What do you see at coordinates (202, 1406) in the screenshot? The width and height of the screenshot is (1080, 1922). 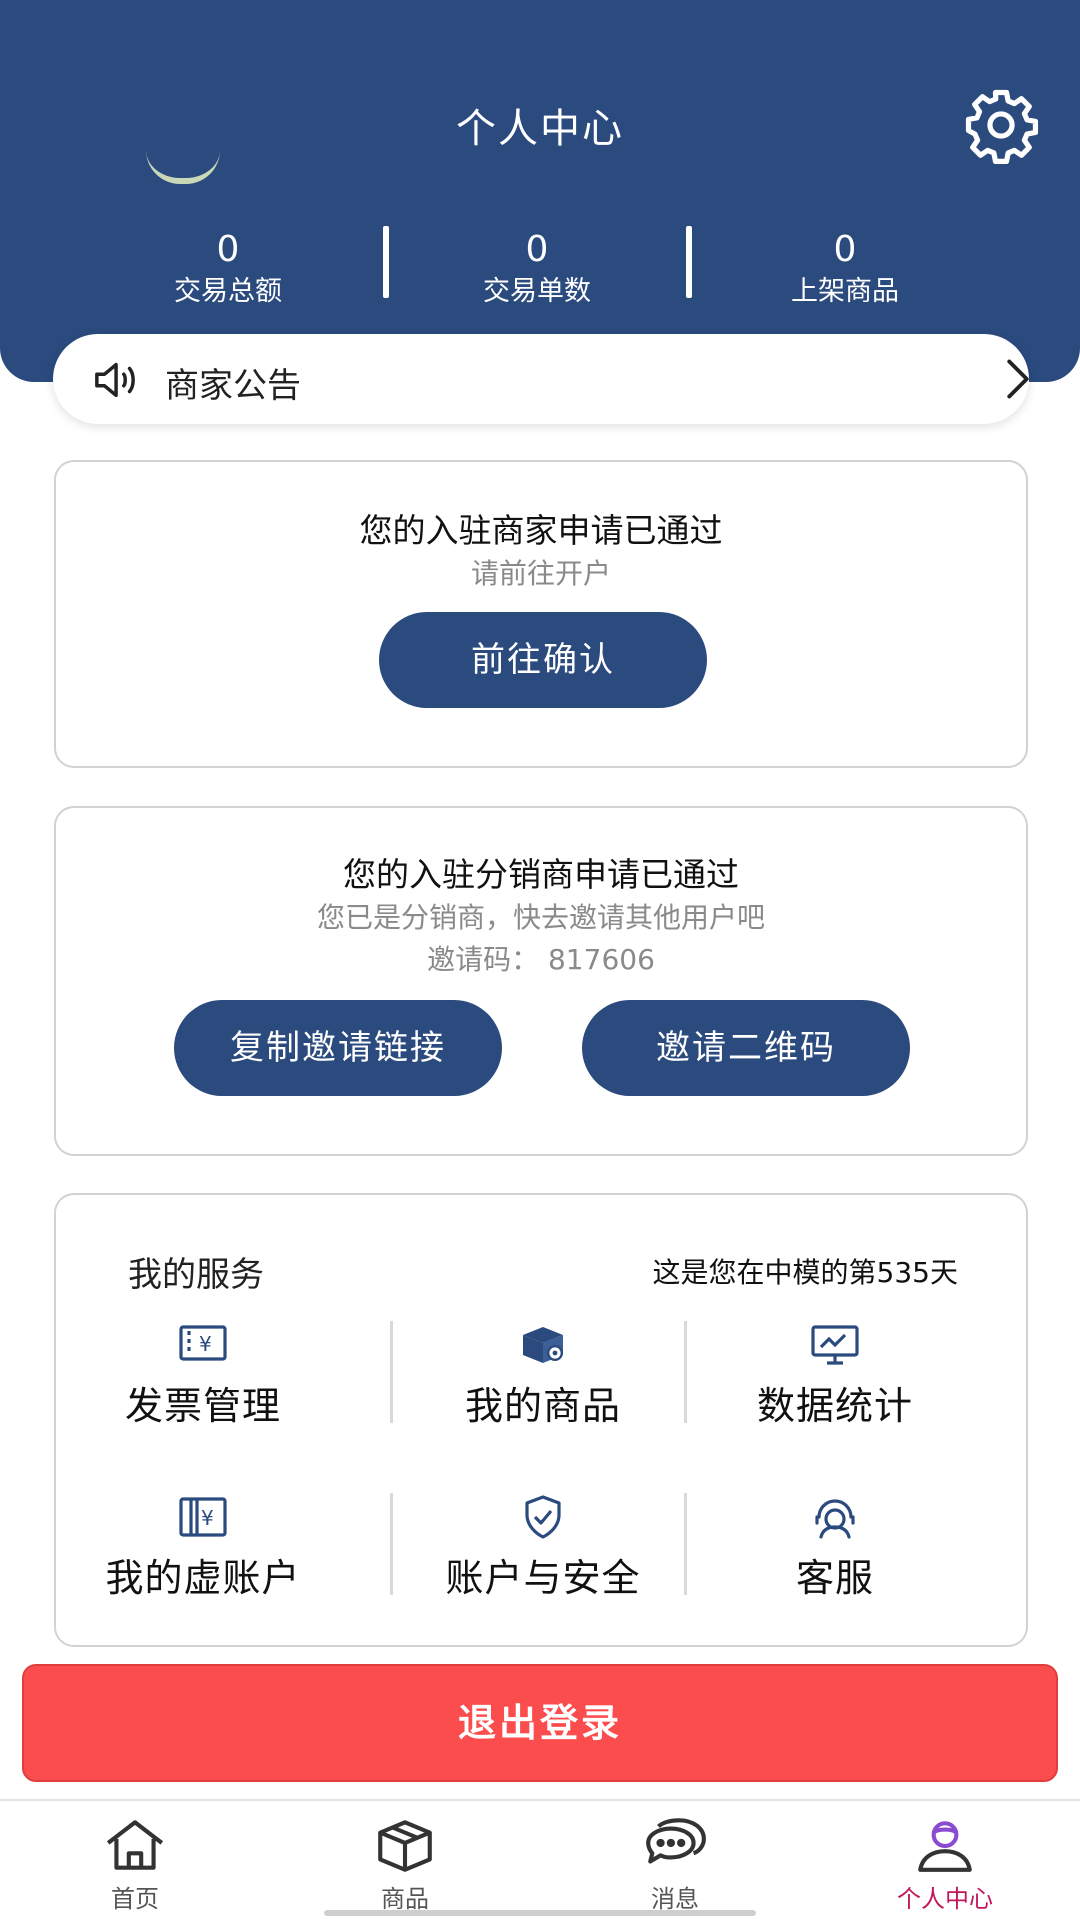 I see `service-label: 发票管理` at bounding box center [202, 1406].